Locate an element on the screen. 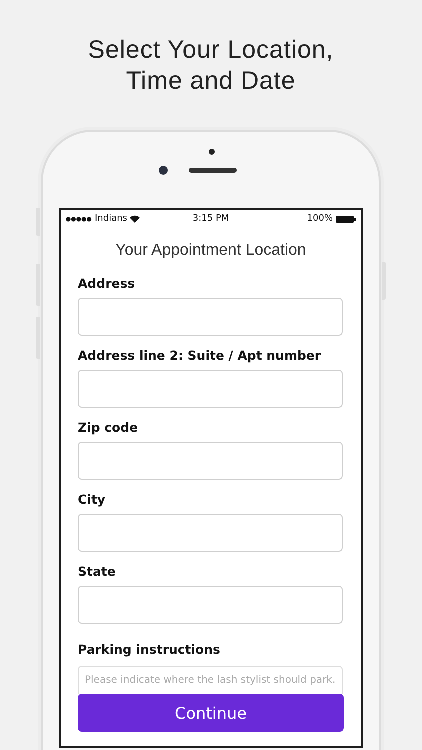 The height and width of the screenshot is (750, 422). carrier-name: Indians is located at coordinates (111, 219).